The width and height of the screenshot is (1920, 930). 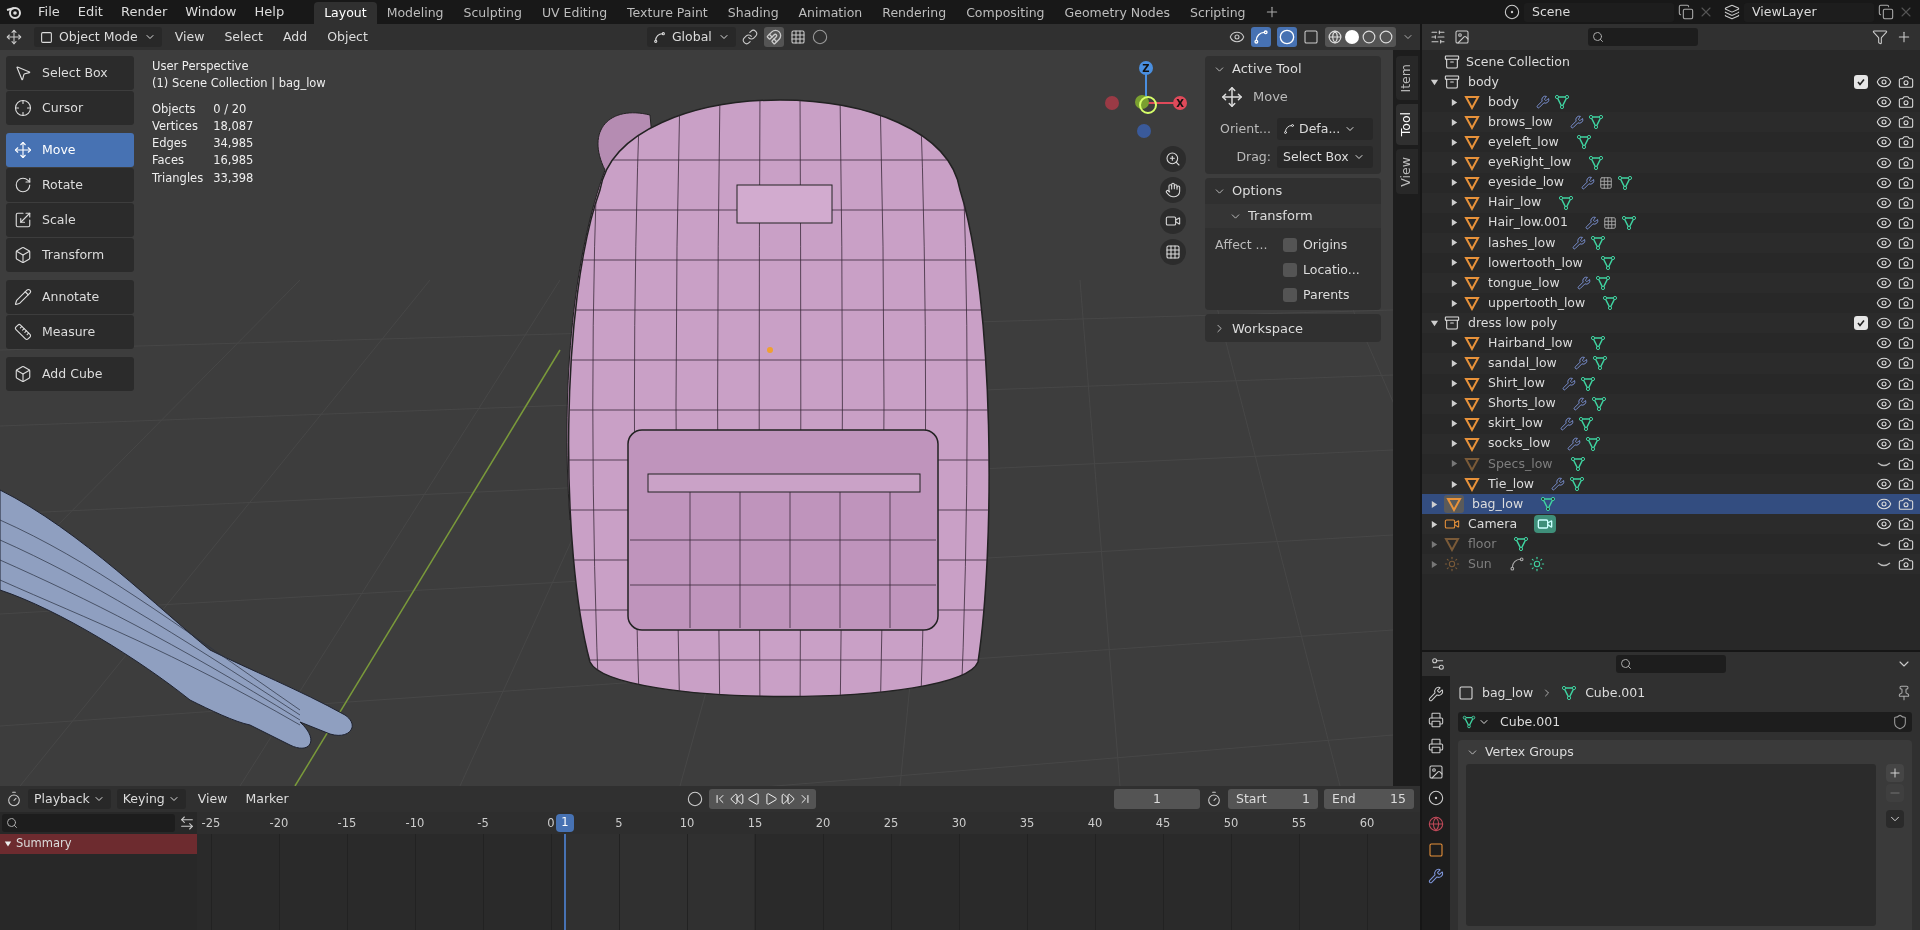 What do you see at coordinates (691, 37) in the screenshot?
I see `orientation-dropdown: Global` at bounding box center [691, 37].